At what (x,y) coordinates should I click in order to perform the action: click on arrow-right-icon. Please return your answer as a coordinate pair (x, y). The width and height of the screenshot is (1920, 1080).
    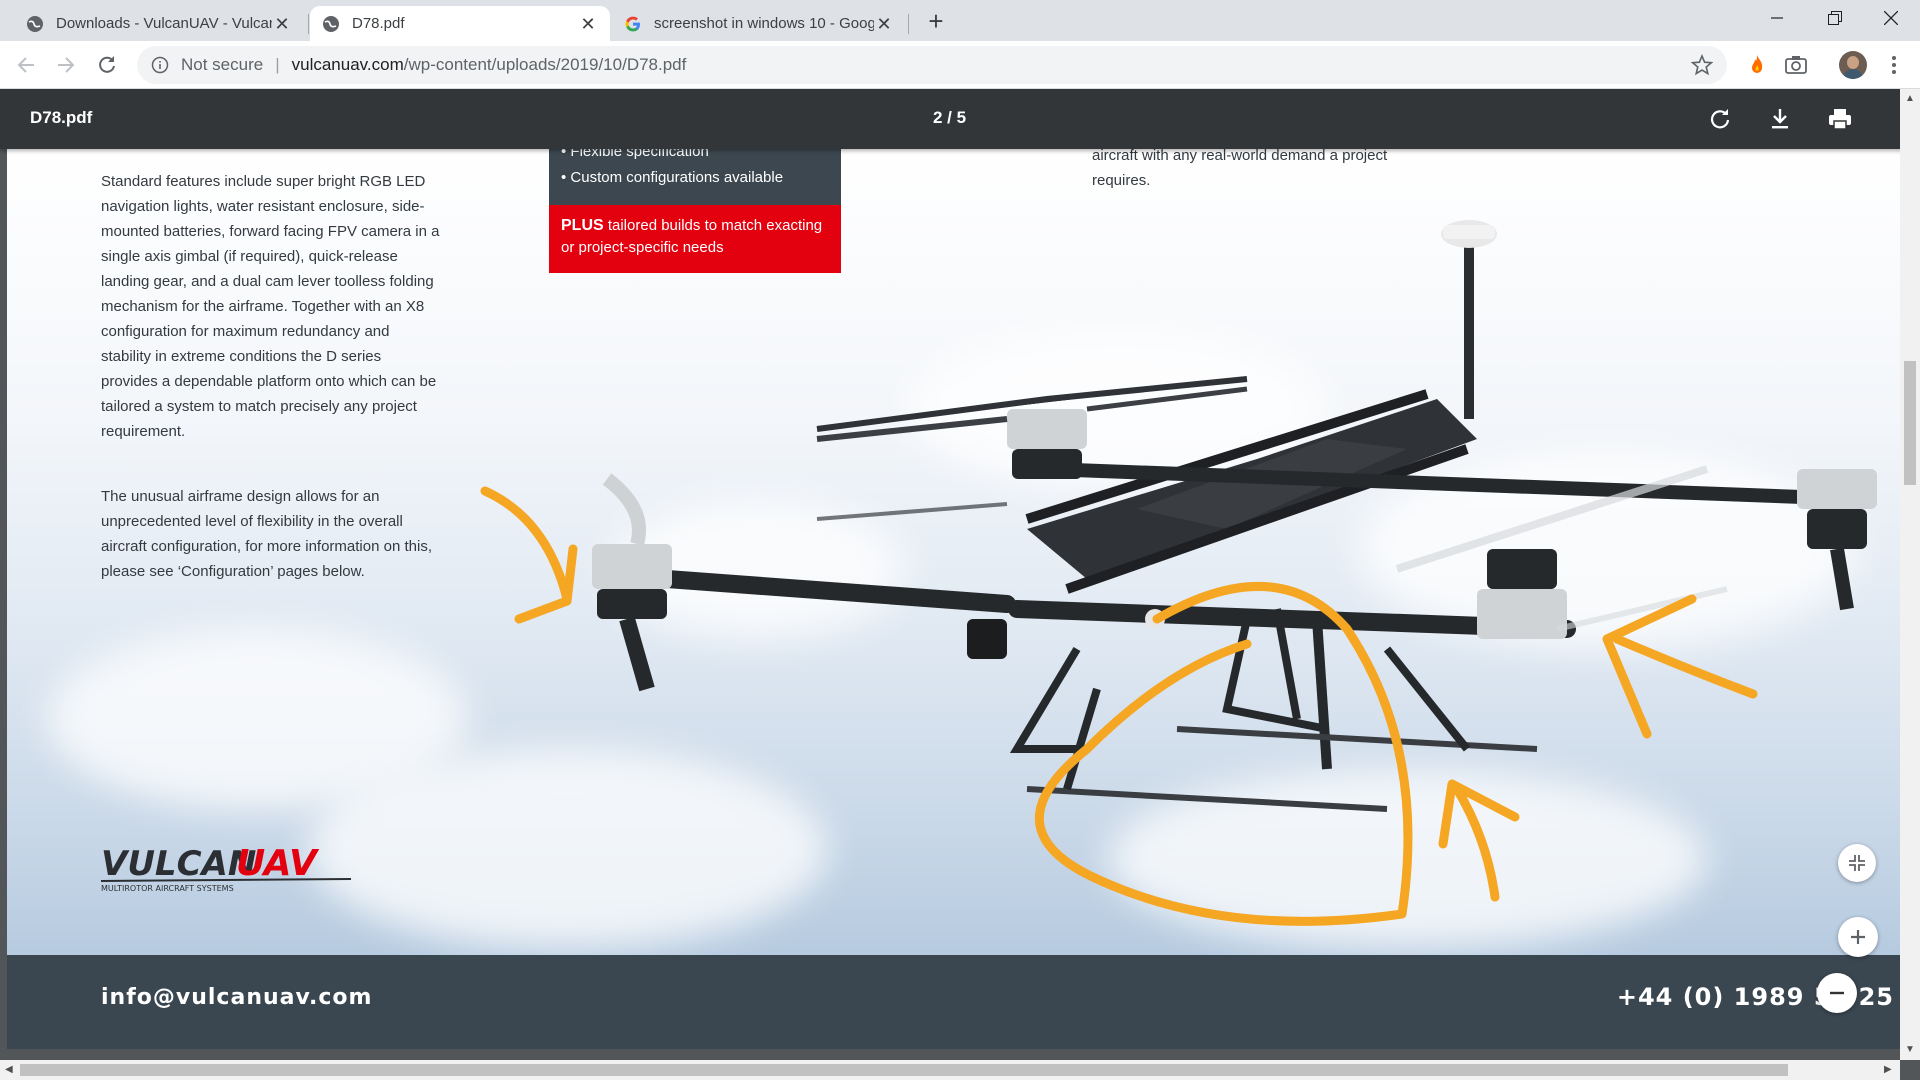
    Looking at the image, I should click on (66, 65).